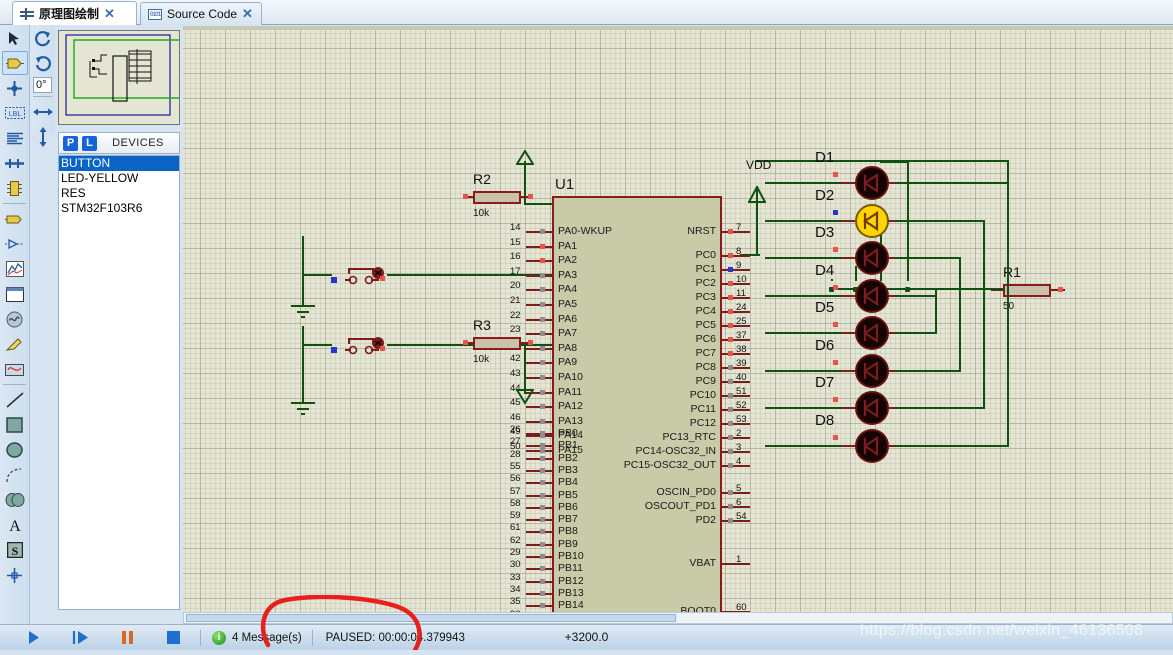  What do you see at coordinates (119, 208) in the screenshot?
I see `device-item-stm32f103r6: STM32F103R6` at bounding box center [119, 208].